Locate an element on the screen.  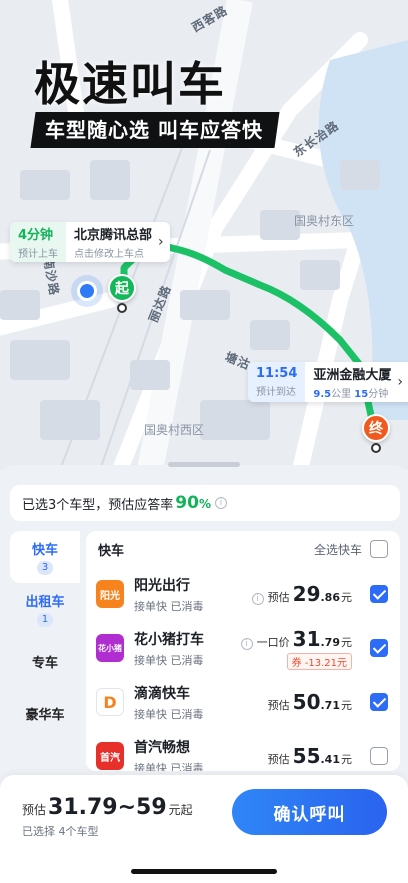
dropoff-time-label: 预计到达 is located at coordinates (276, 392).